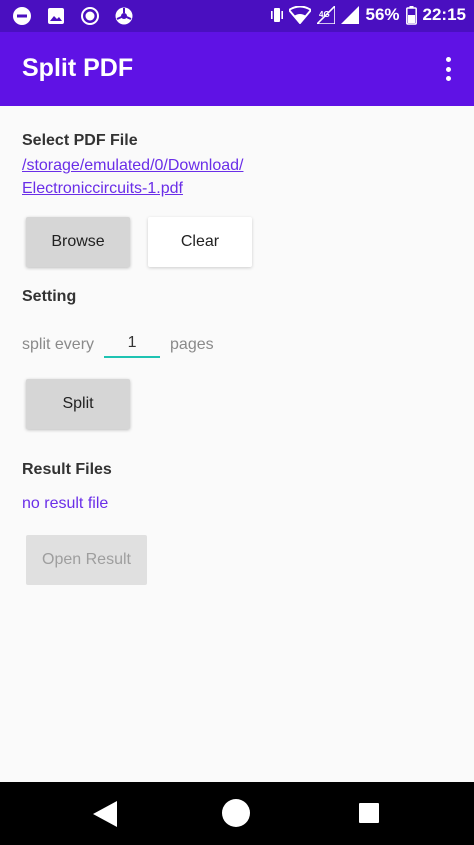 This screenshot has height=845, width=474. I want to click on split-setting-row: split every 1 pages, so click(118, 343).